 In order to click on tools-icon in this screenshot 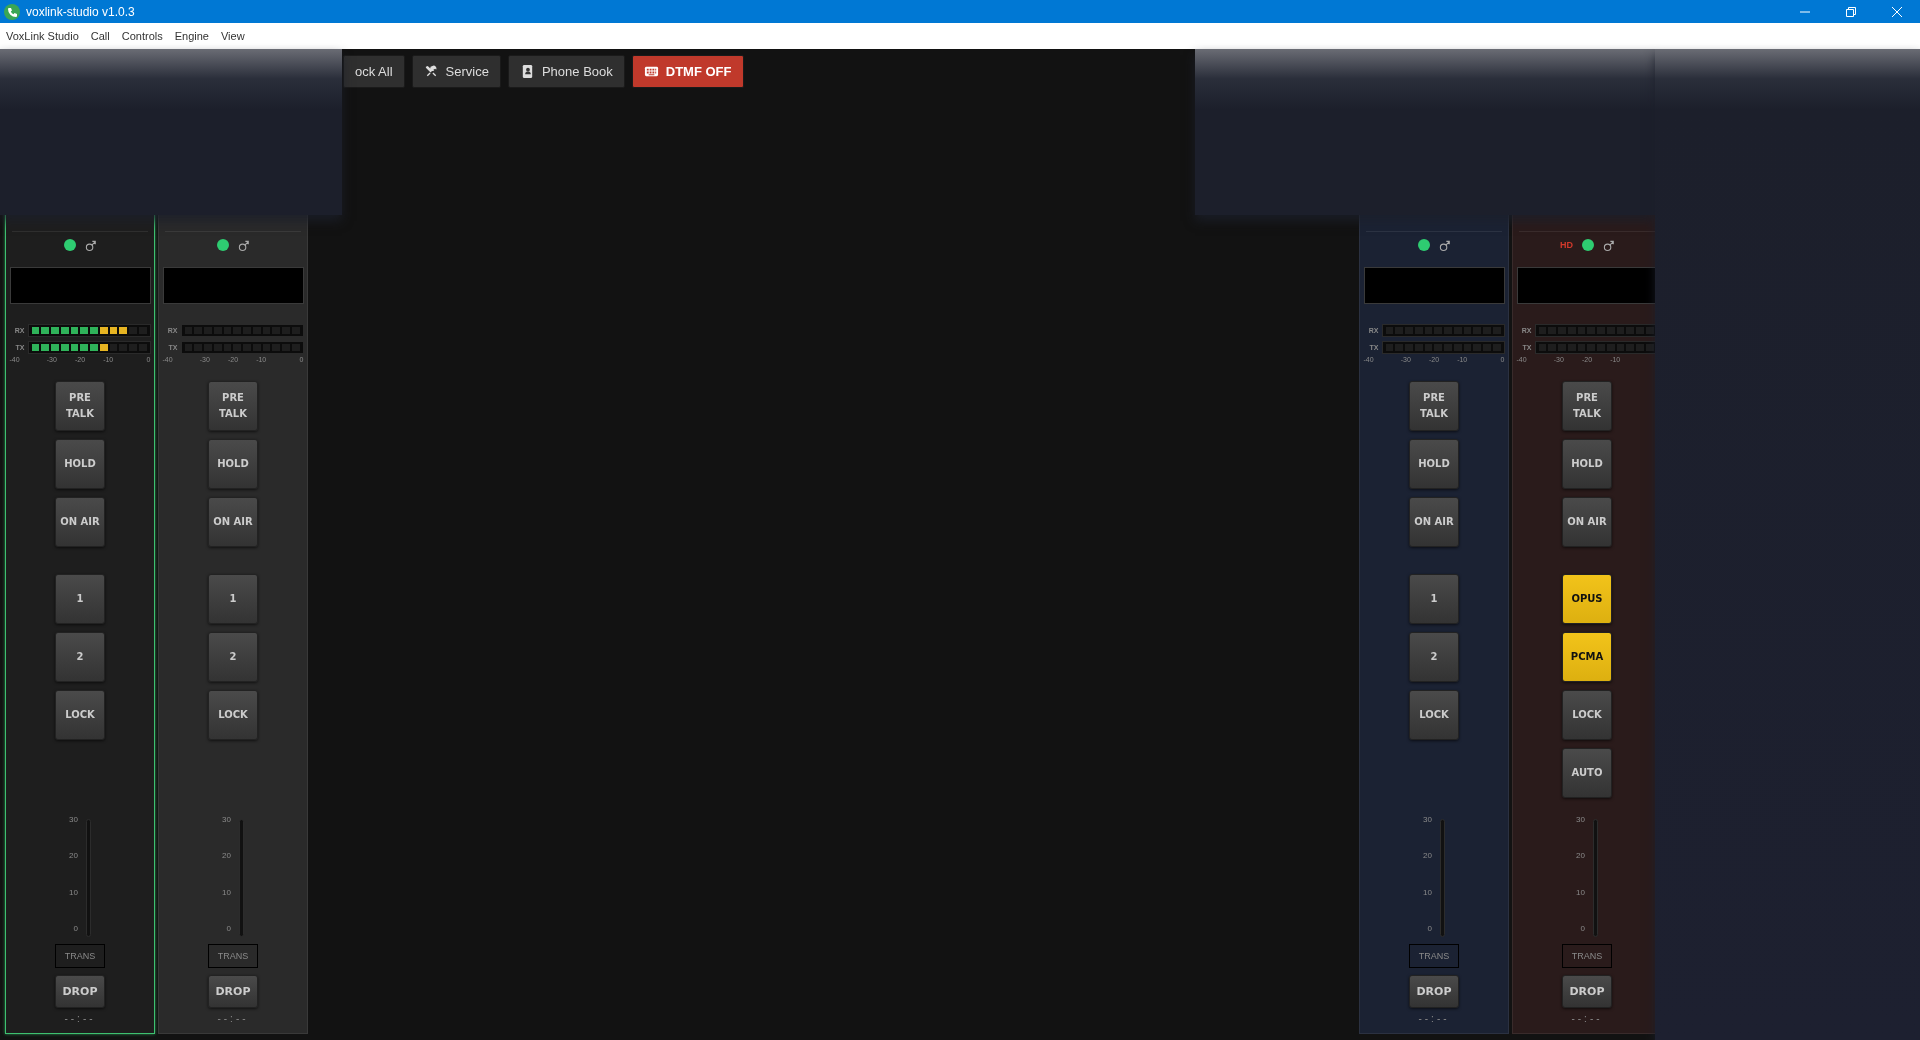, I will do `click(431, 71)`.